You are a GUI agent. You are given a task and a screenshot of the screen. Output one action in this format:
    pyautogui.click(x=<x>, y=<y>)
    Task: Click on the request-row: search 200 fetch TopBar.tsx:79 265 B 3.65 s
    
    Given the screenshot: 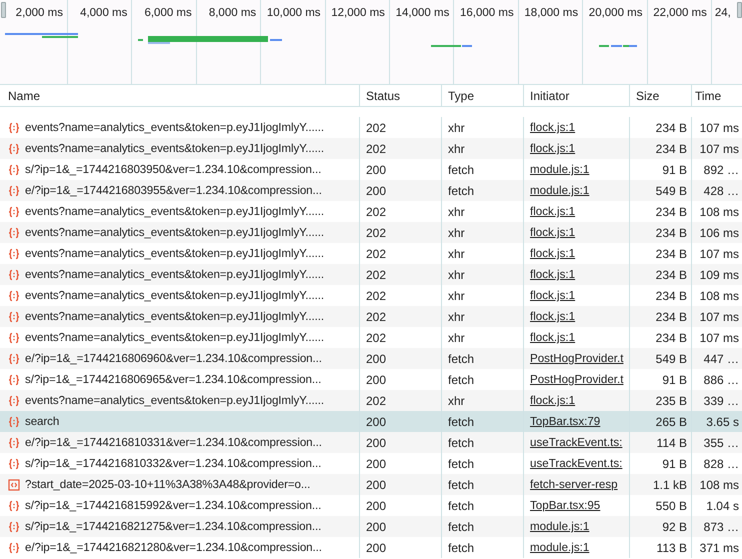 What is the action you would take?
    pyautogui.click(x=371, y=421)
    